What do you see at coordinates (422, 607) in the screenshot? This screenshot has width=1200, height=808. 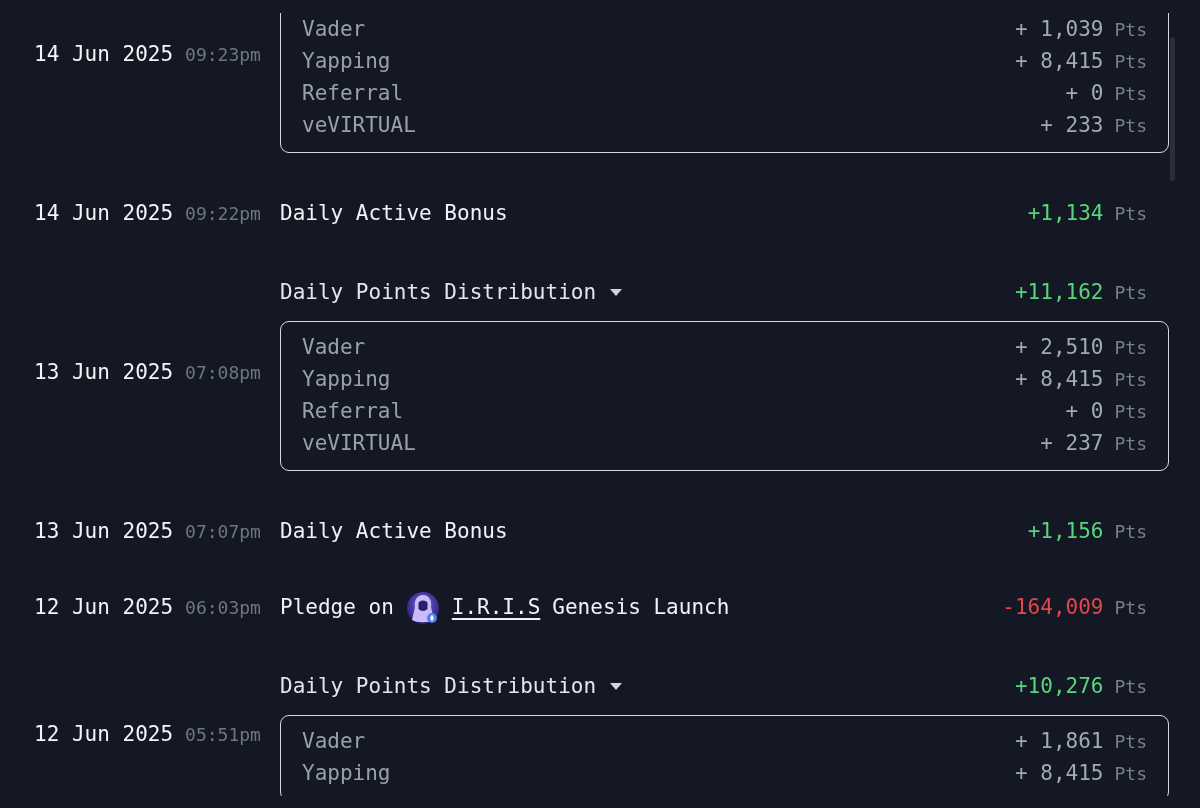 I see `hooded-figure-icon` at bounding box center [422, 607].